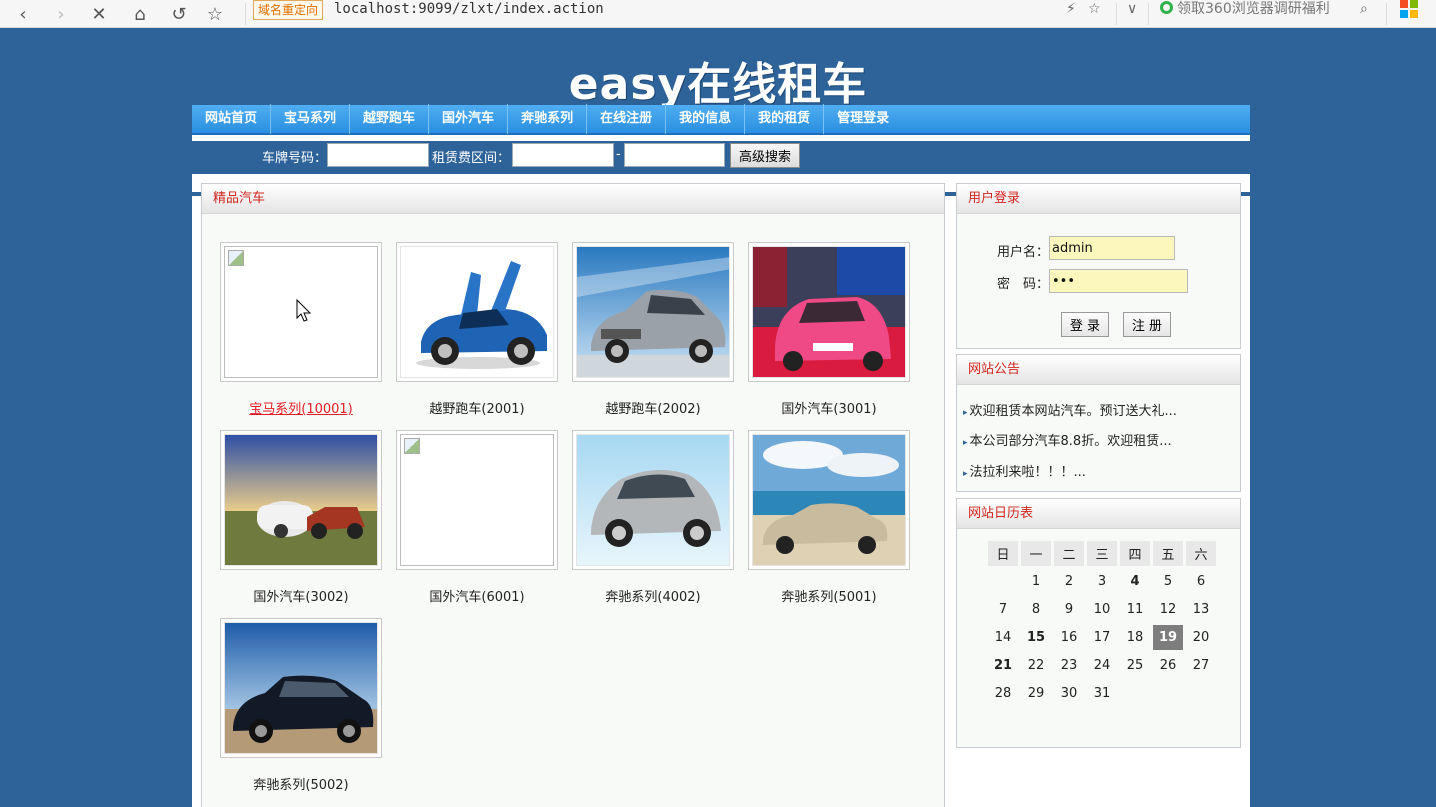 Image resolution: width=1436 pixels, height=807 pixels. Describe the element at coordinates (390, 119) in the screenshot. I see `nav-item-offroad: 越野跑车` at that location.